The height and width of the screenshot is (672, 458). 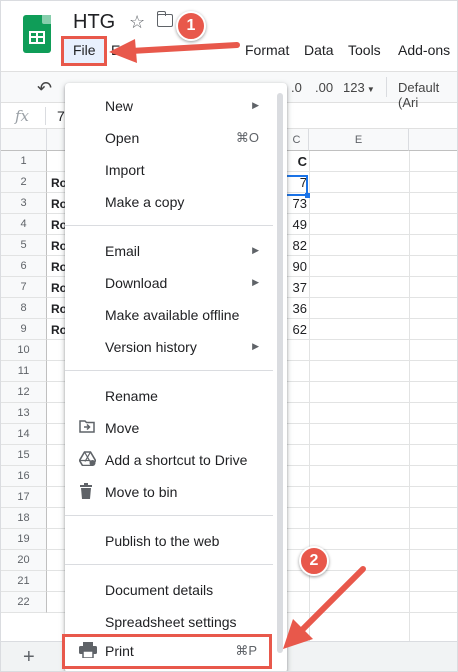 What do you see at coordinates (174, 51) in the screenshot?
I see `arrow-to-file-icon` at bounding box center [174, 51].